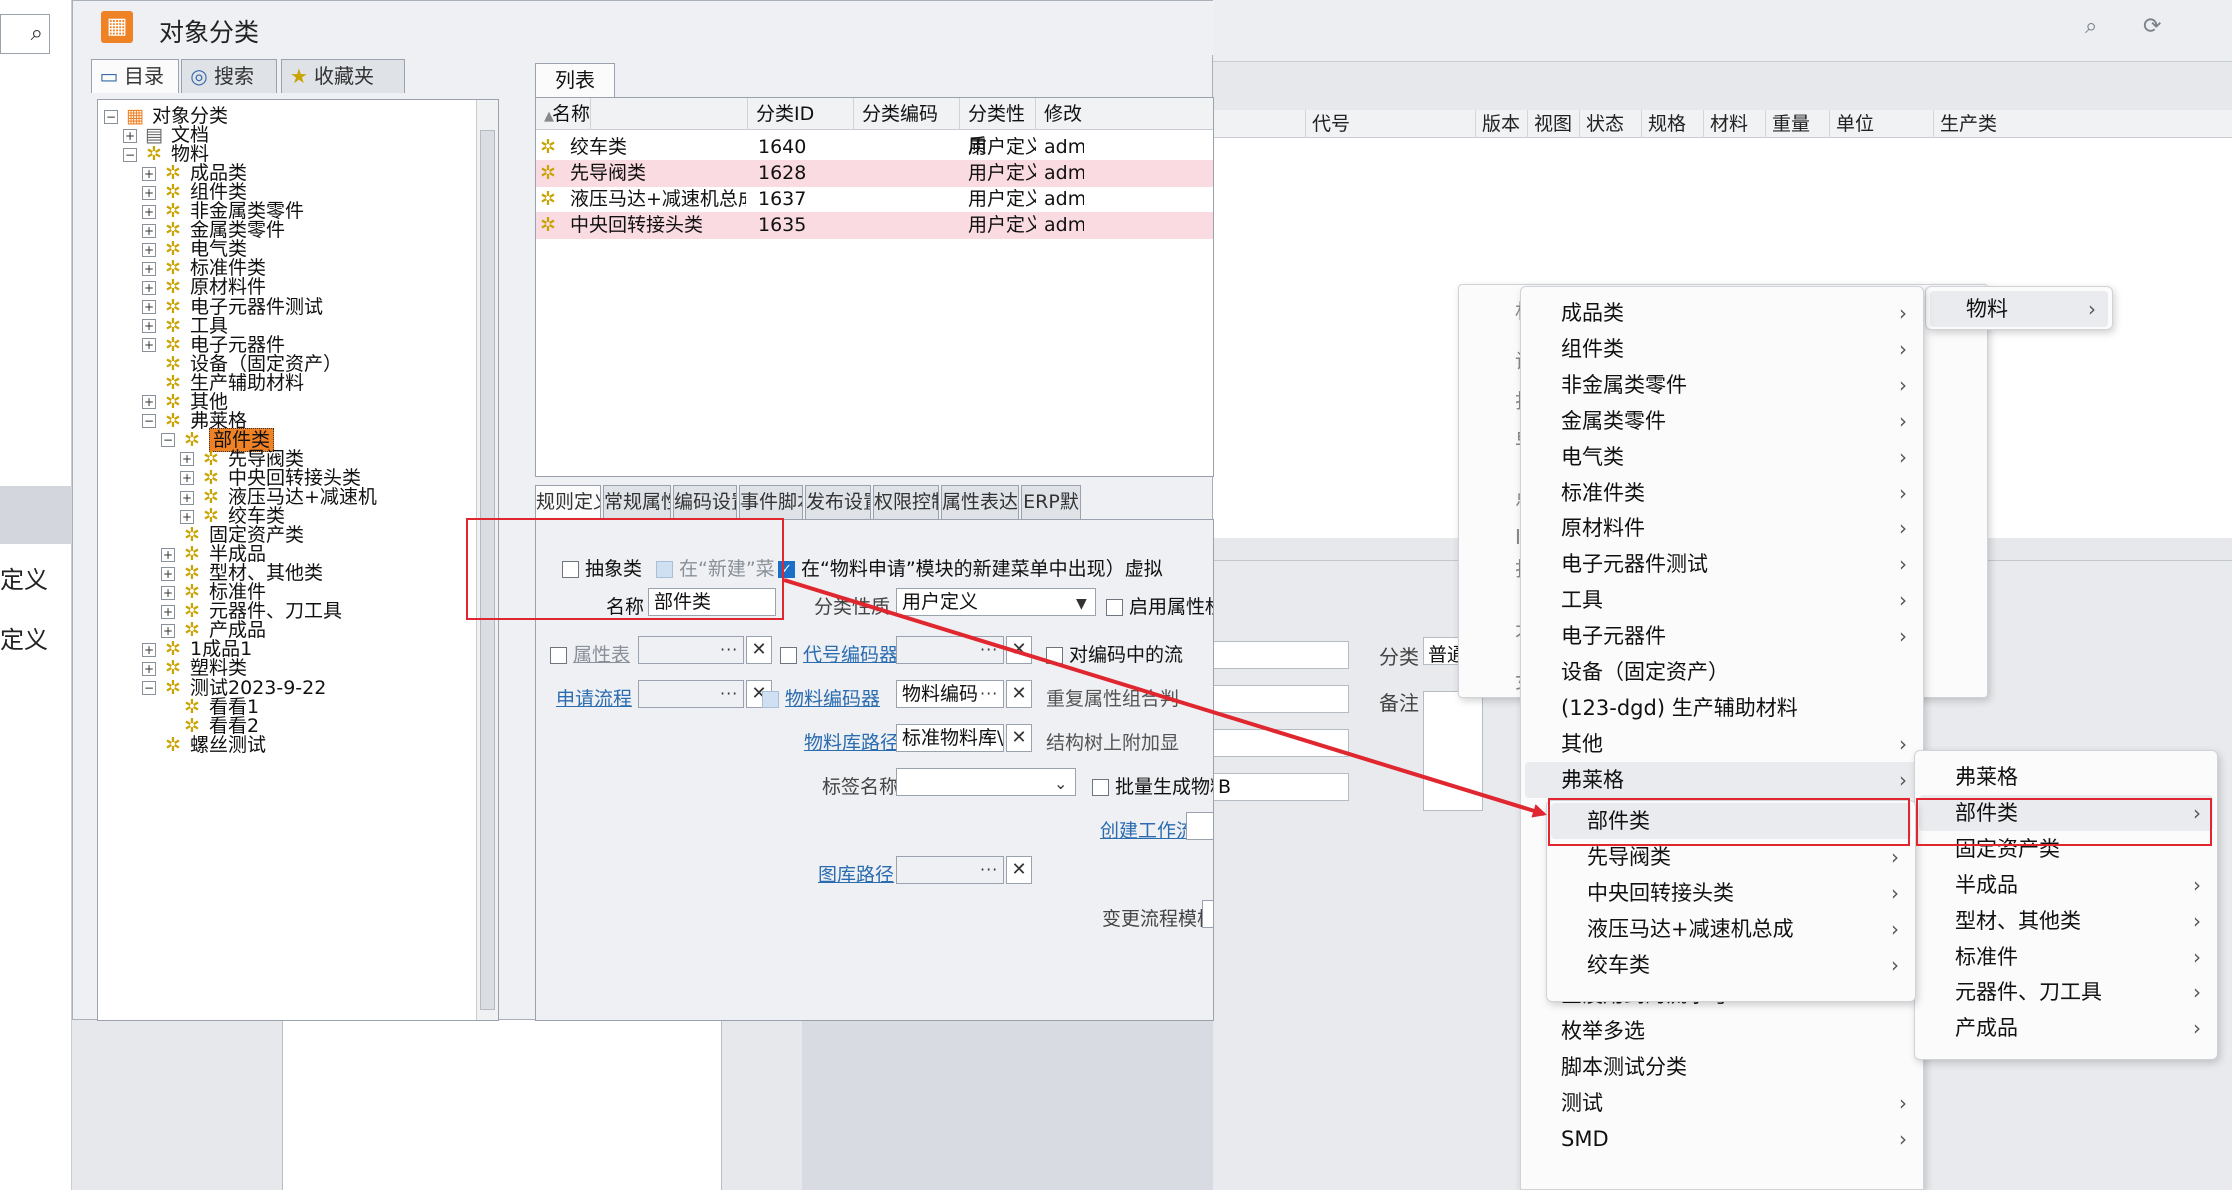 The height and width of the screenshot is (1190, 2232). Describe the element at coordinates (1722, 636) in the screenshot. I see `menu-item: 电子元器件 ›` at that location.